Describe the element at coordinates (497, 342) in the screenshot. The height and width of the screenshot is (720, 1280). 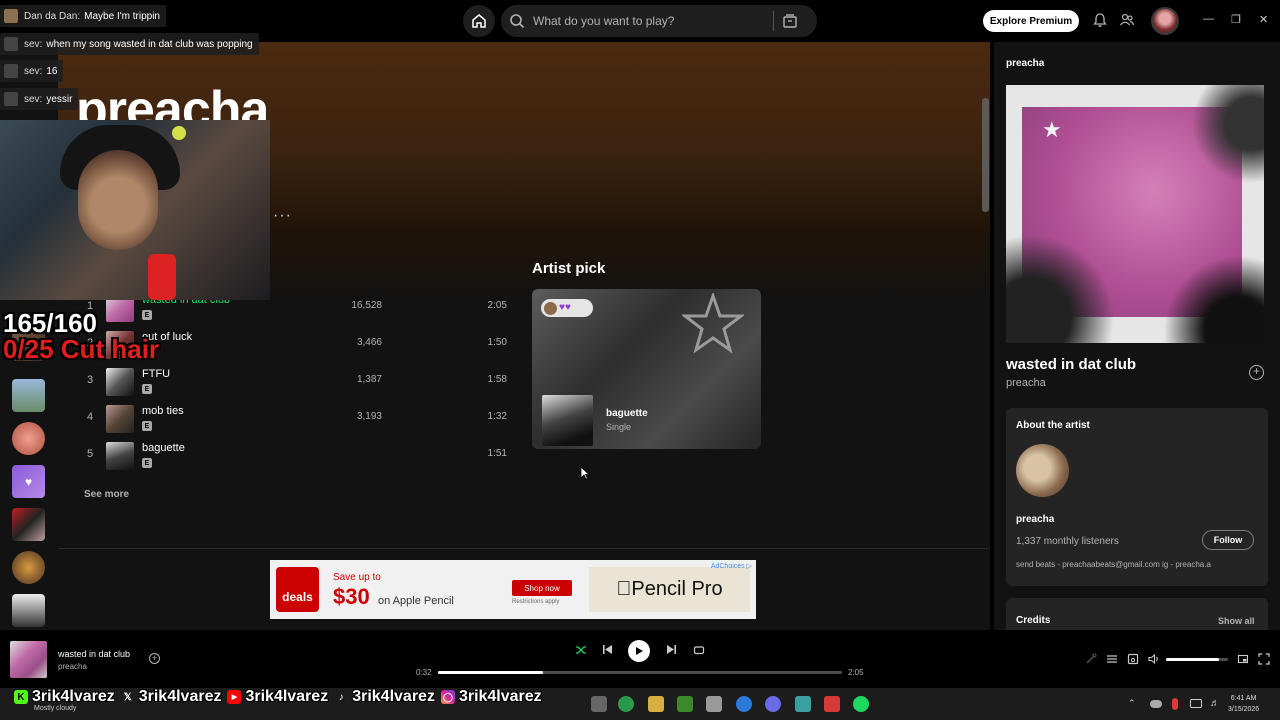
I see `track-duration: 1:50` at that location.